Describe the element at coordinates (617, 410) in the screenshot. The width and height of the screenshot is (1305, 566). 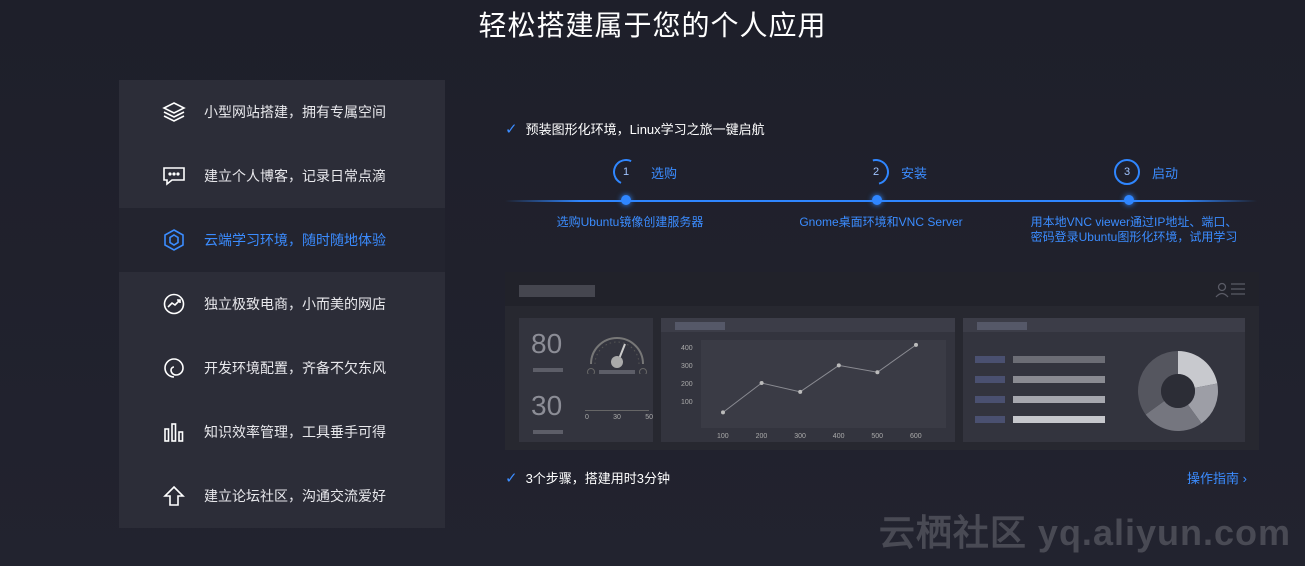
I see `slider-track` at that location.